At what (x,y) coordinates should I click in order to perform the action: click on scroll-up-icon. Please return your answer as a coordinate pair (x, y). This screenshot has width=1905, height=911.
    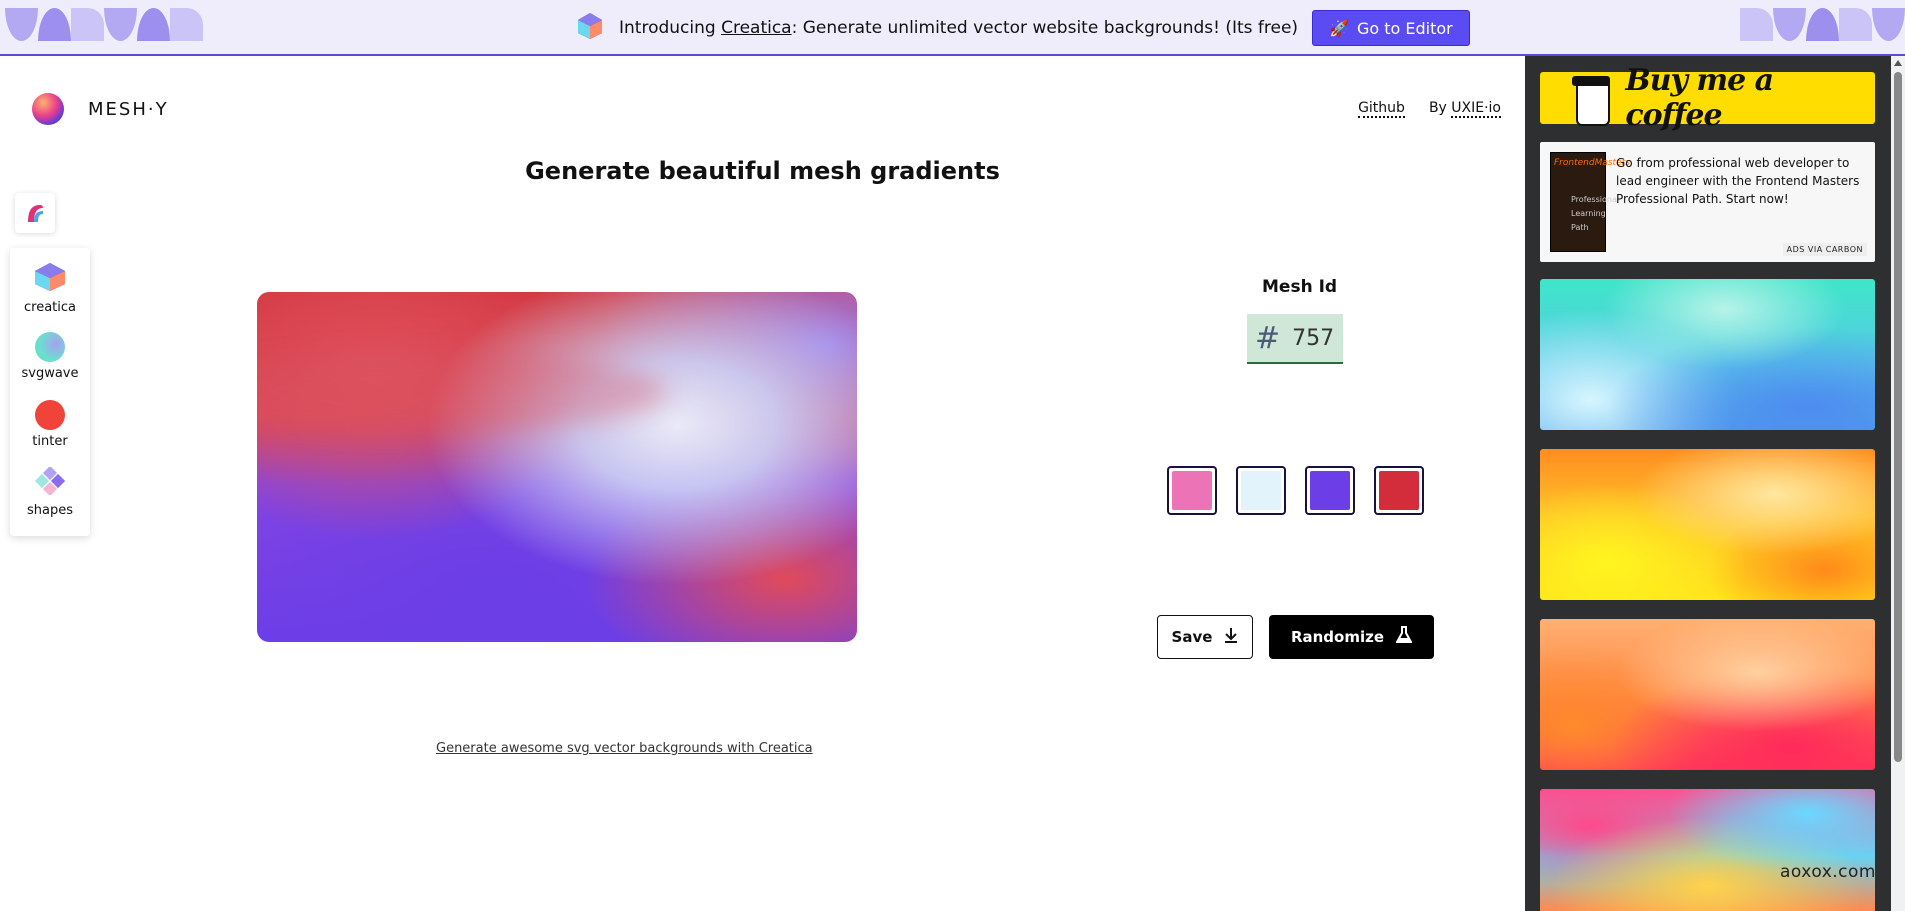
    Looking at the image, I should click on (1898, 63).